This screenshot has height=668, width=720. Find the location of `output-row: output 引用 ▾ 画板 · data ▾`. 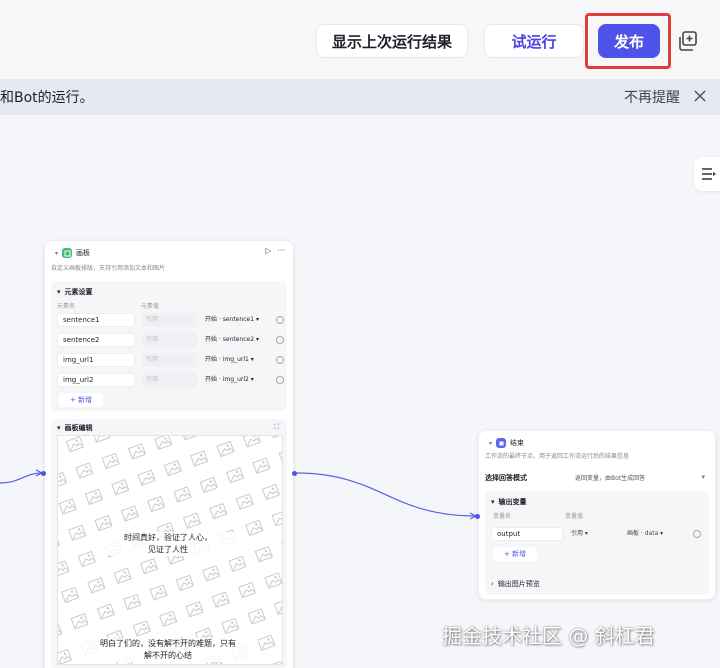

output-row: output 引用 ▾ 画板 · data ▾ is located at coordinates (599, 534).